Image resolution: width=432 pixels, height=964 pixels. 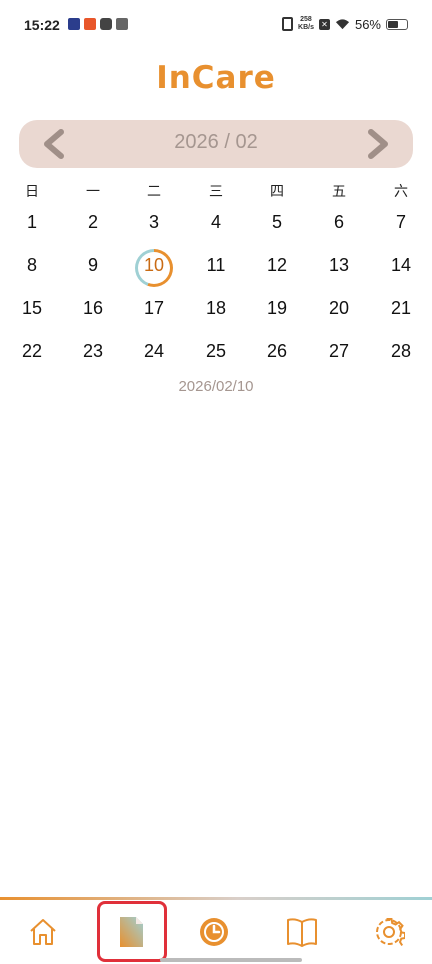 I want to click on calendar-day: 19, so click(x=277, y=308).